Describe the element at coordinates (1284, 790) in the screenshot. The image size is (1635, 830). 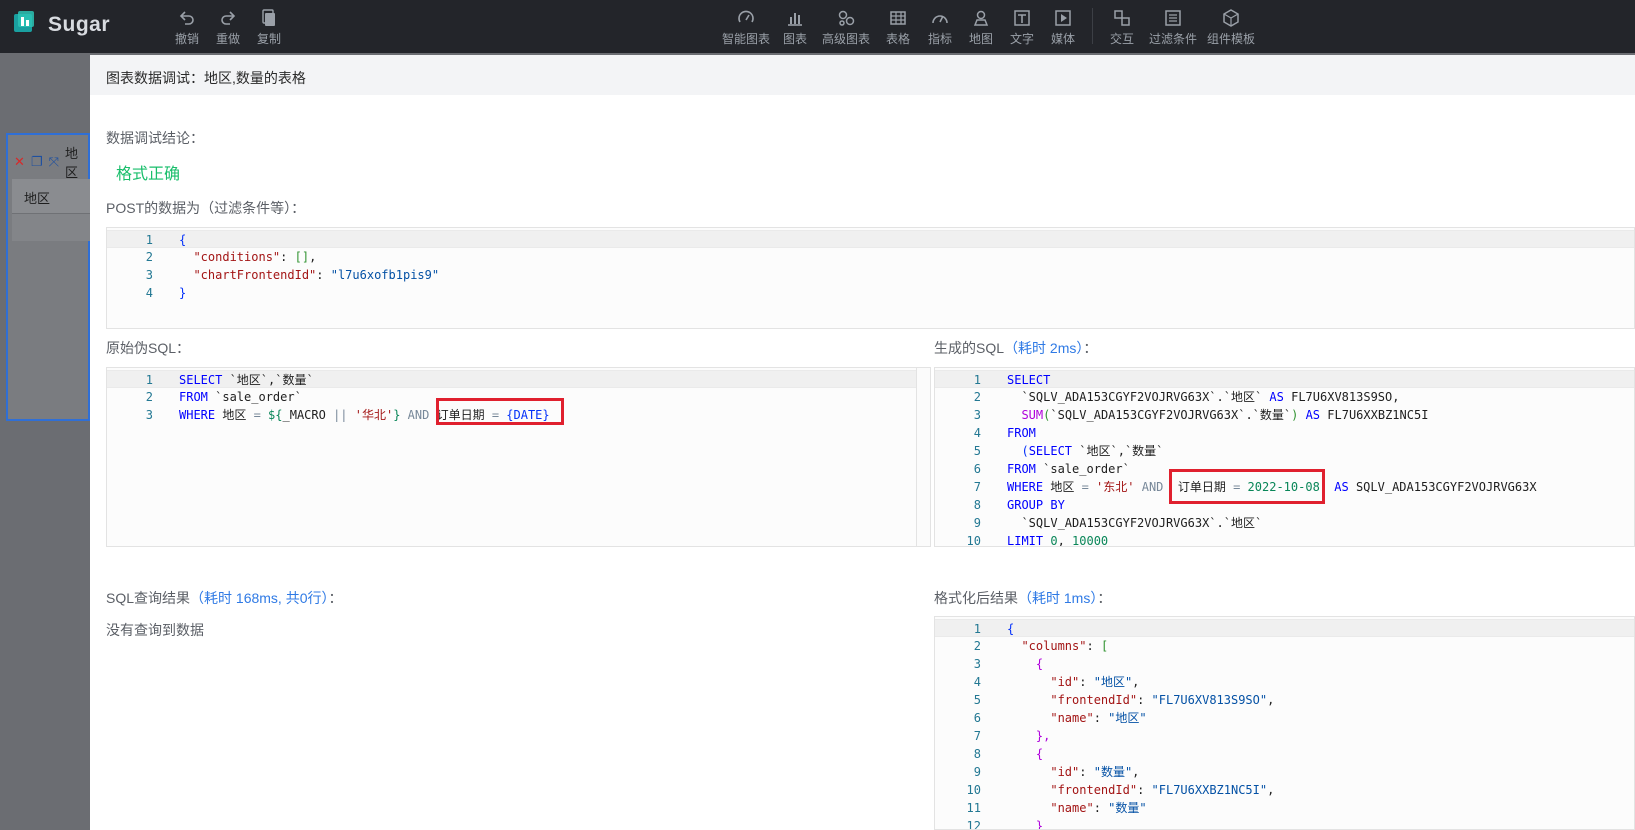
I see `code-line: 10 "frontendId": "FL7U6XXBZ1NC5I",` at that location.